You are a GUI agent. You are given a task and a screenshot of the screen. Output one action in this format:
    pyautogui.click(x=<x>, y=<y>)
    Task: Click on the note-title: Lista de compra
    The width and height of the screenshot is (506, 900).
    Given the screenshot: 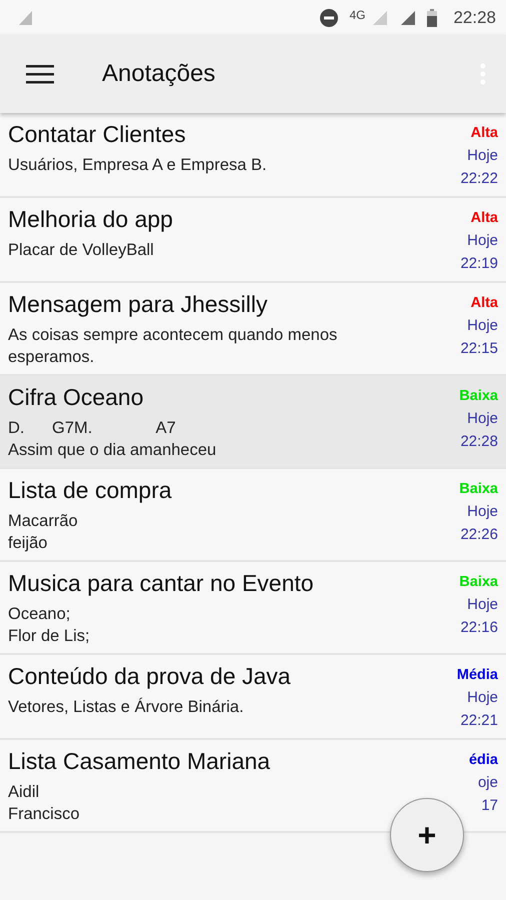 What is the action you would take?
    pyautogui.click(x=90, y=490)
    